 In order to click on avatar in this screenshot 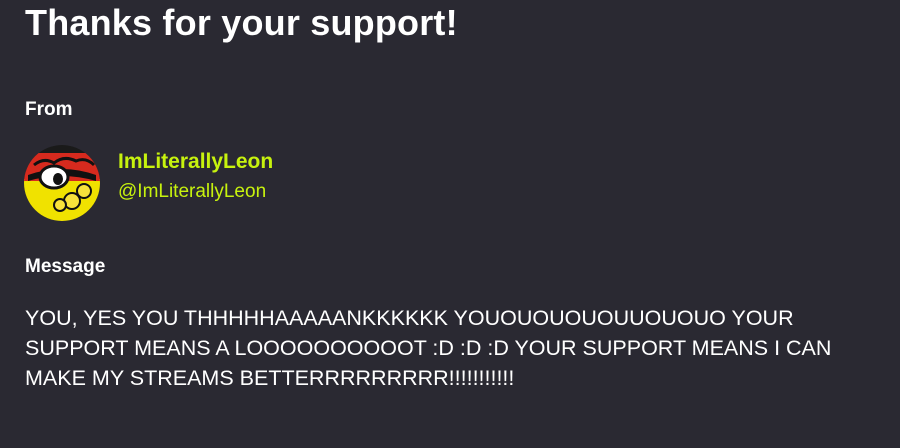, I will do `click(62, 183)`.